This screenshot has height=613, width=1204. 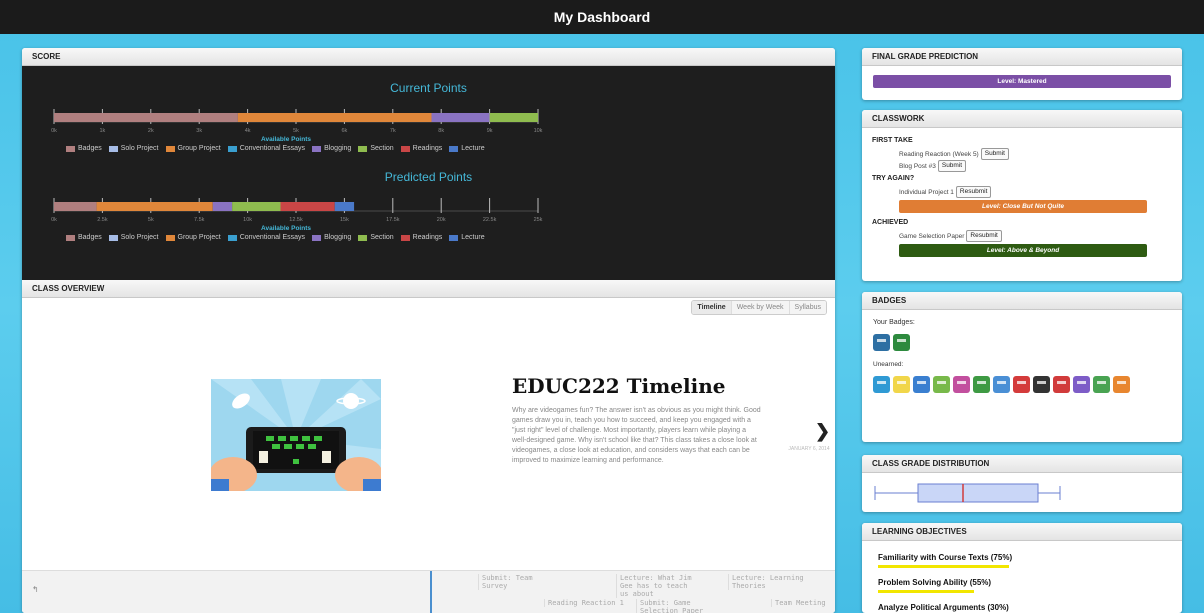 I want to click on tick-label: 2.5k, so click(x=102, y=220).